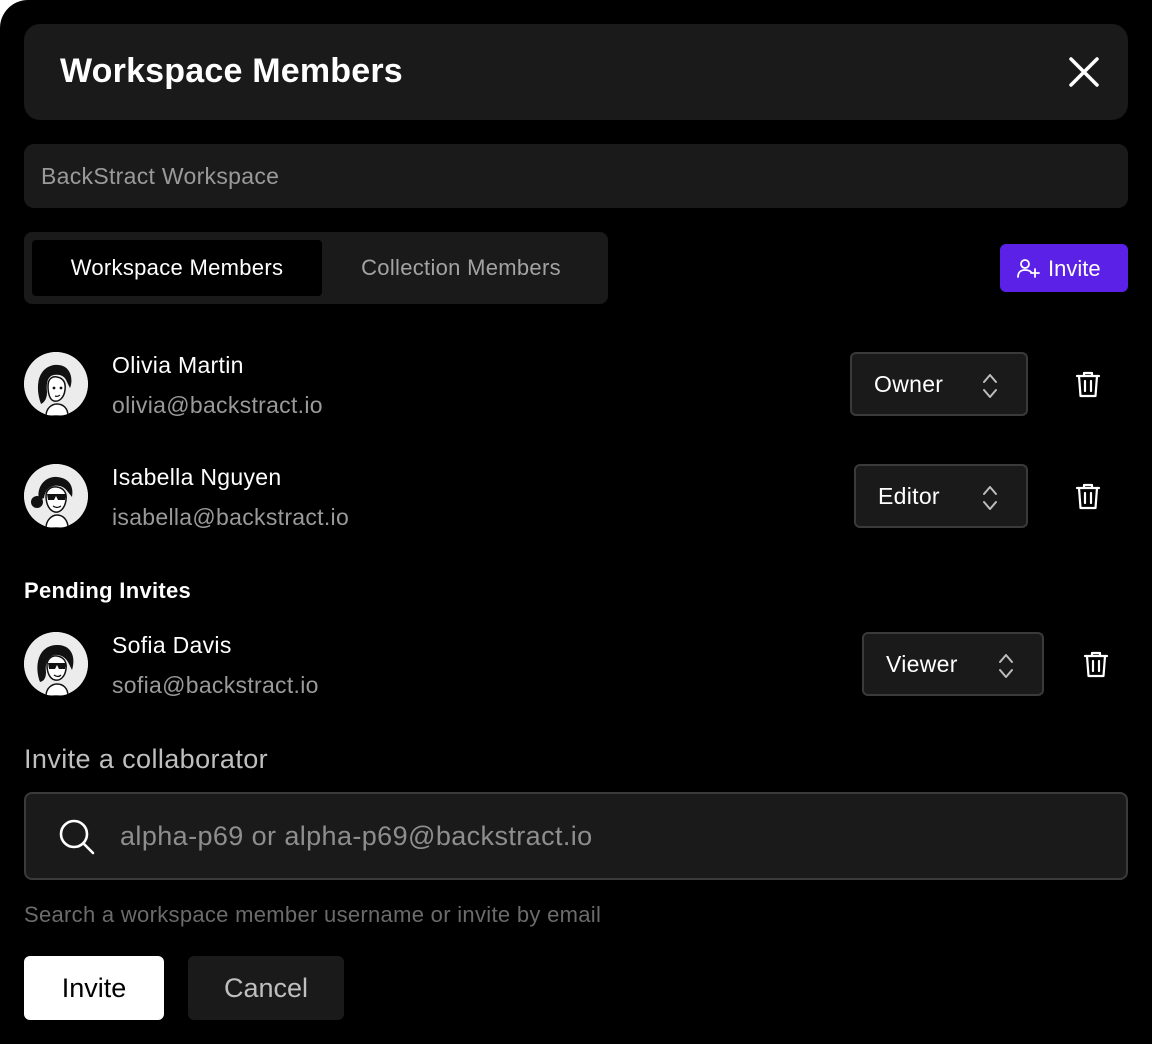  Describe the element at coordinates (576, 72) in the screenshot. I see `dialog-header: Workspace Members` at that location.